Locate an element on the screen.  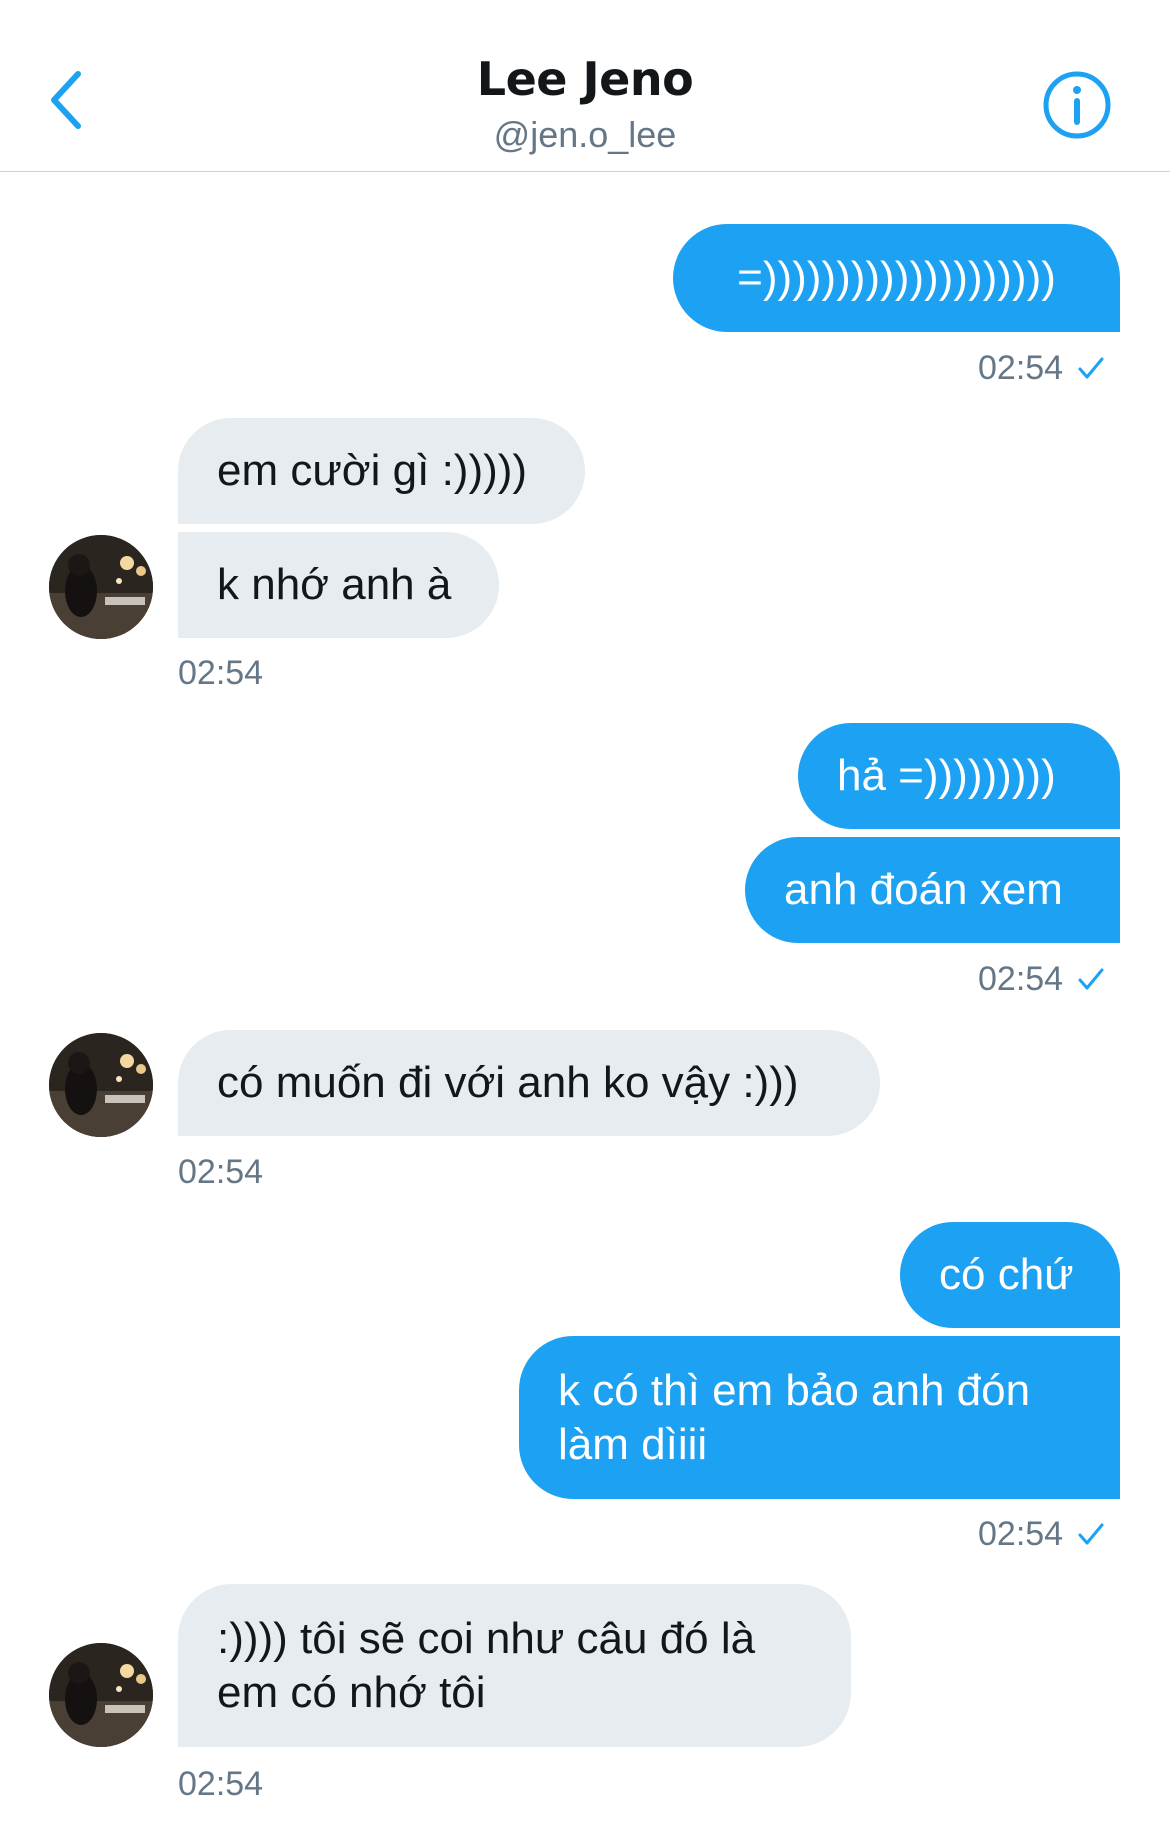
outgoing-message: =)))))))))))))))))))) is located at coordinates (896, 278).